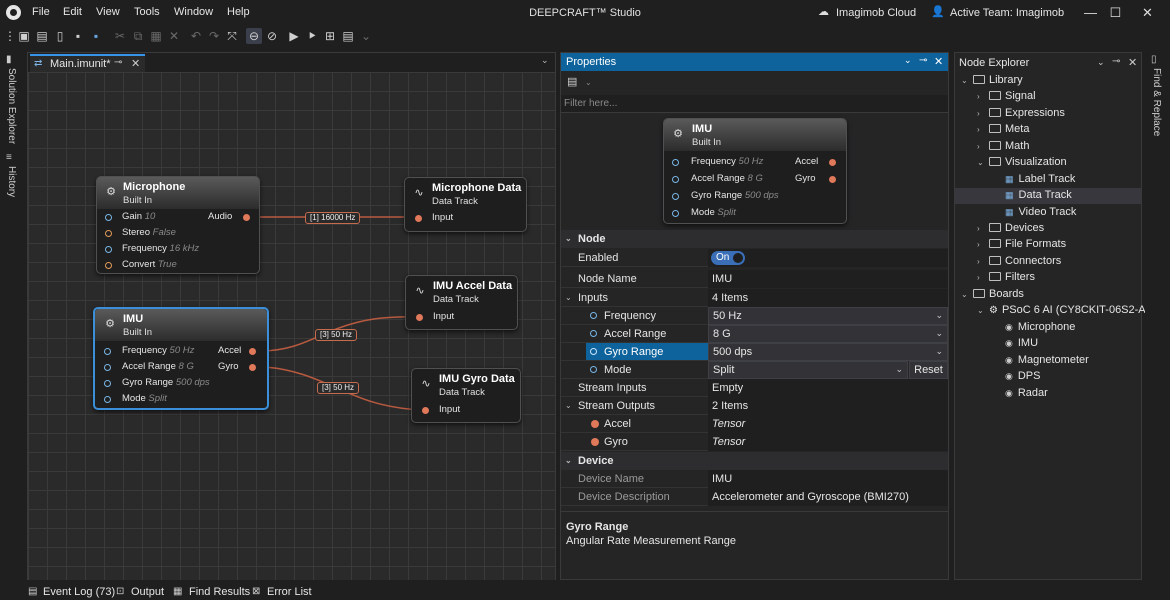 The image size is (1170, 600). What do you see at coordinates (254, 36) in the screenshot?
I see `link-view-icon: ⊖` at bounding box center [254, 36].